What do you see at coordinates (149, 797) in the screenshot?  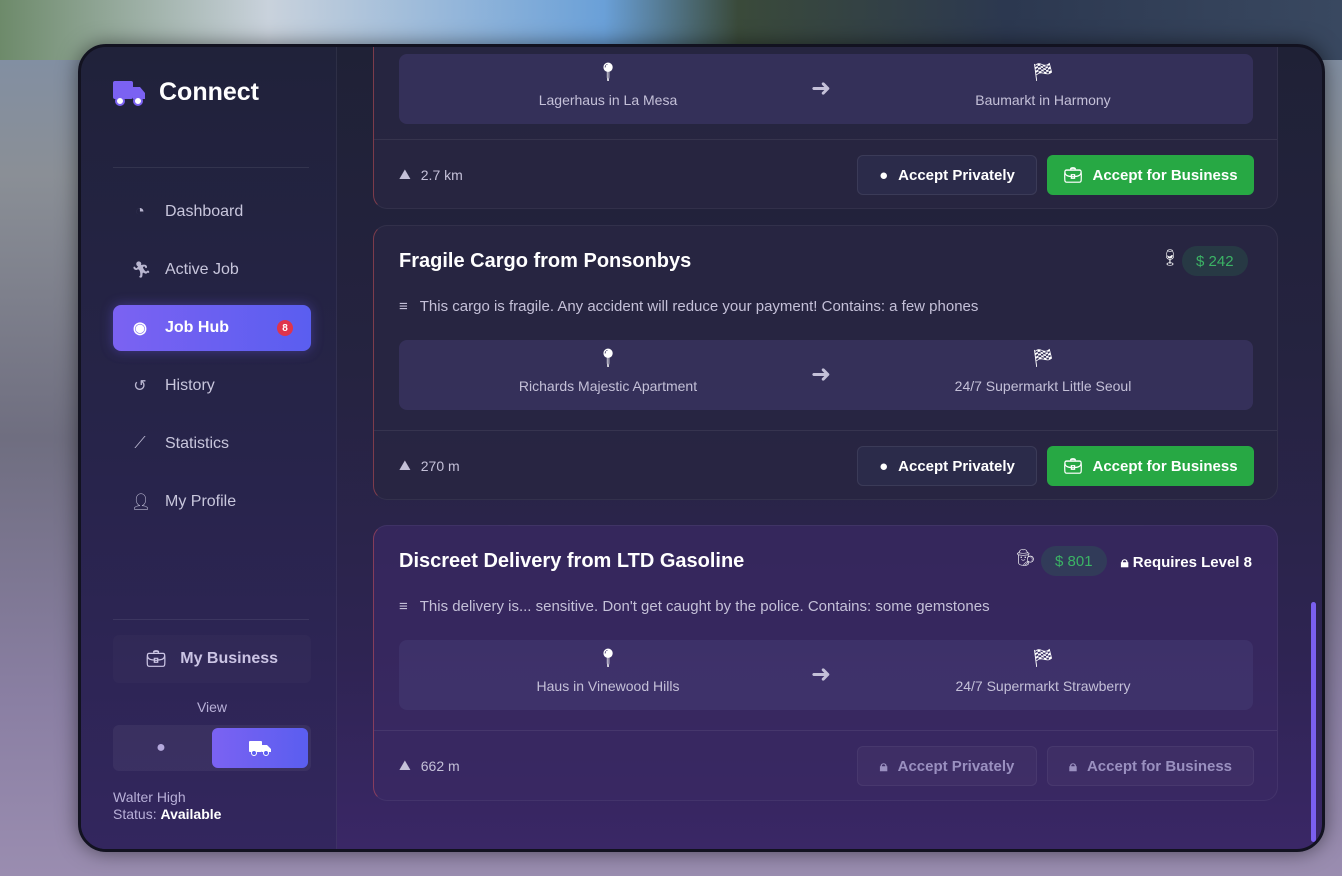 I see `user-name: Walter High` at bounding box center [149, 797].